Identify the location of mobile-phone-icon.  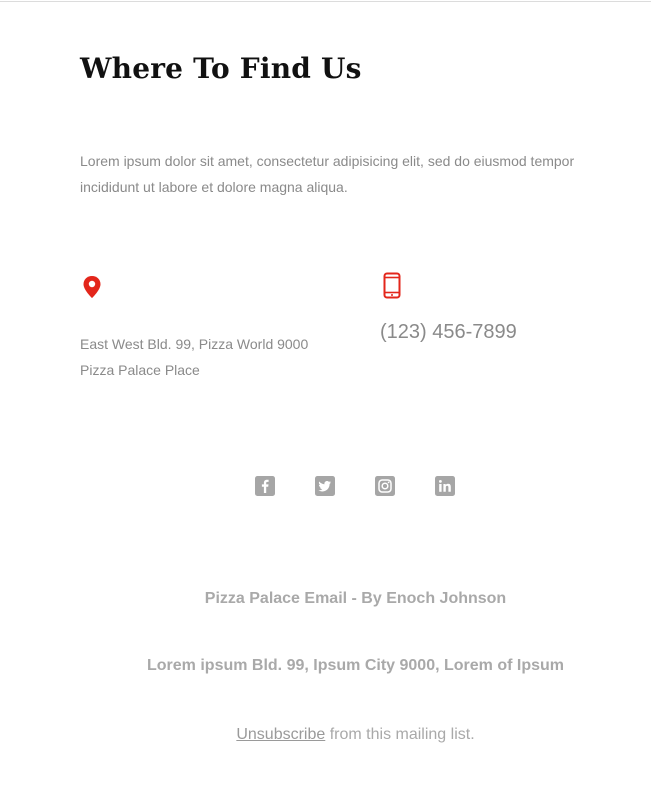
(392, 285).